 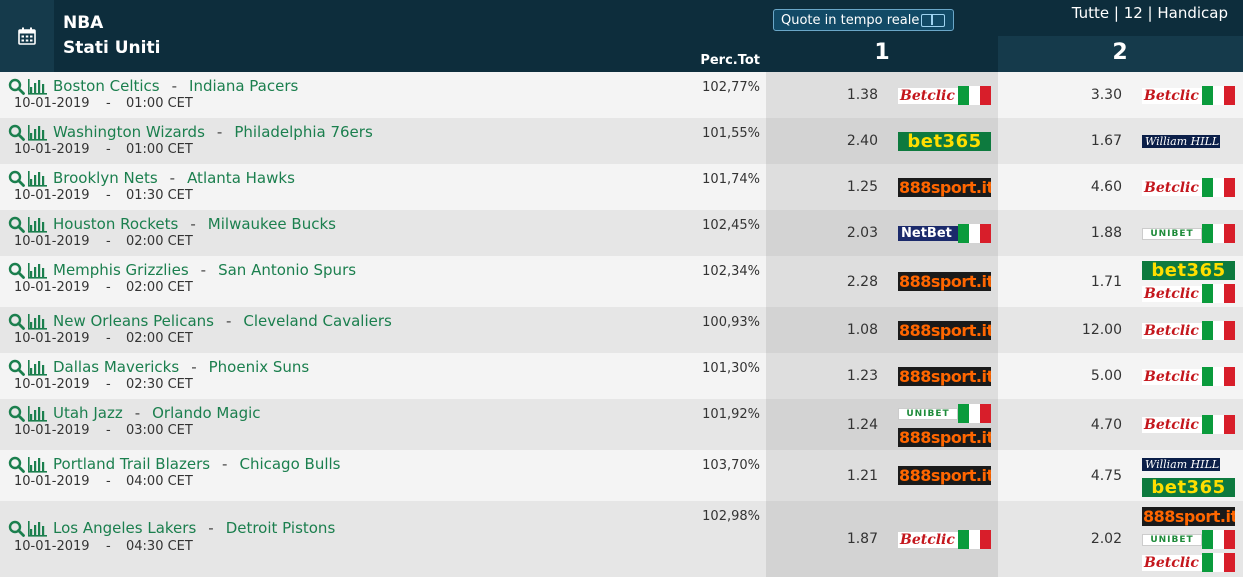 I want to click on odd-away: 1.88, so click(x=1083, y=233).